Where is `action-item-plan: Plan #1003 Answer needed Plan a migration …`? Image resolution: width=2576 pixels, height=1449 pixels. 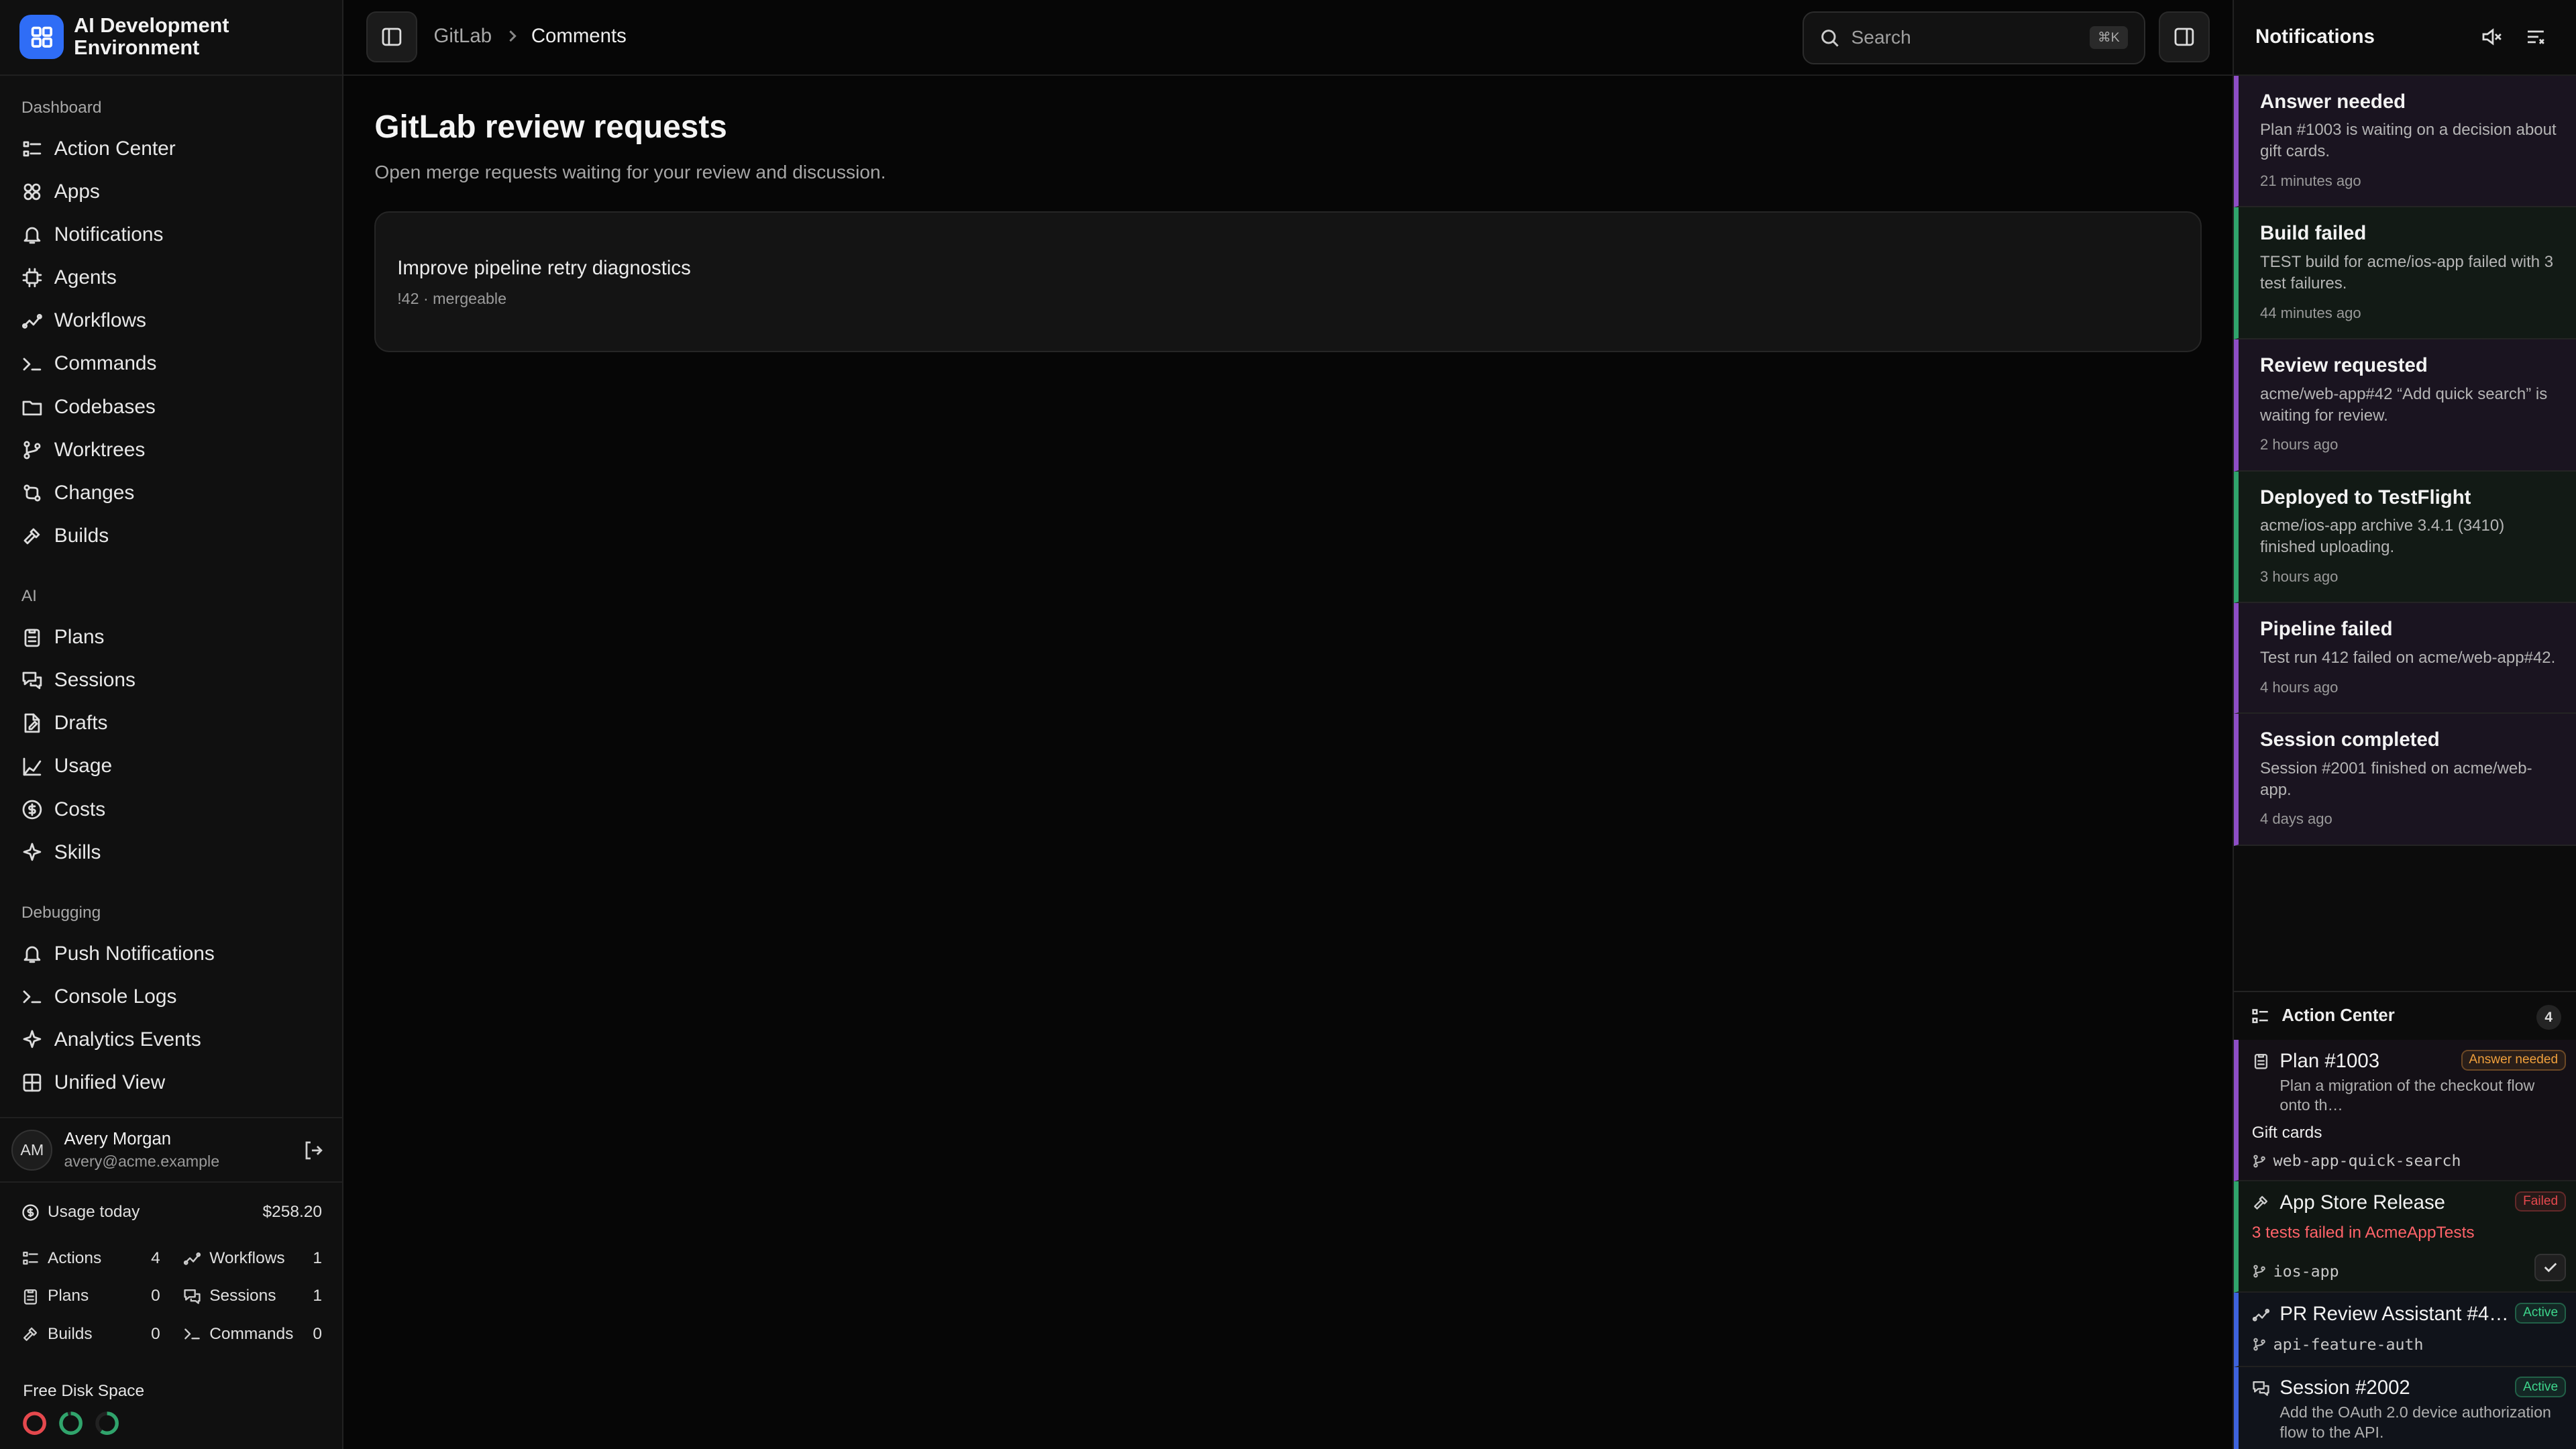
action-item-plan: Plan #1003 Answer needed Plan a migration … is located at coordinates (2405, 1110).